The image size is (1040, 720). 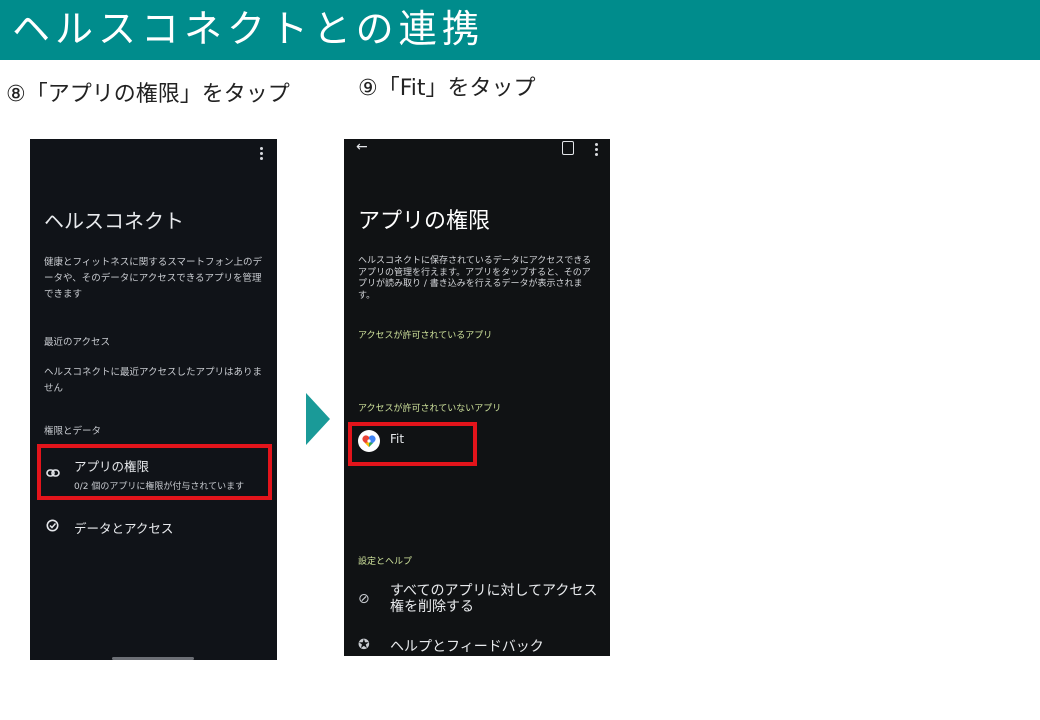 I want to click on back-arrow-icon: ←, so click(x=362, y=147).